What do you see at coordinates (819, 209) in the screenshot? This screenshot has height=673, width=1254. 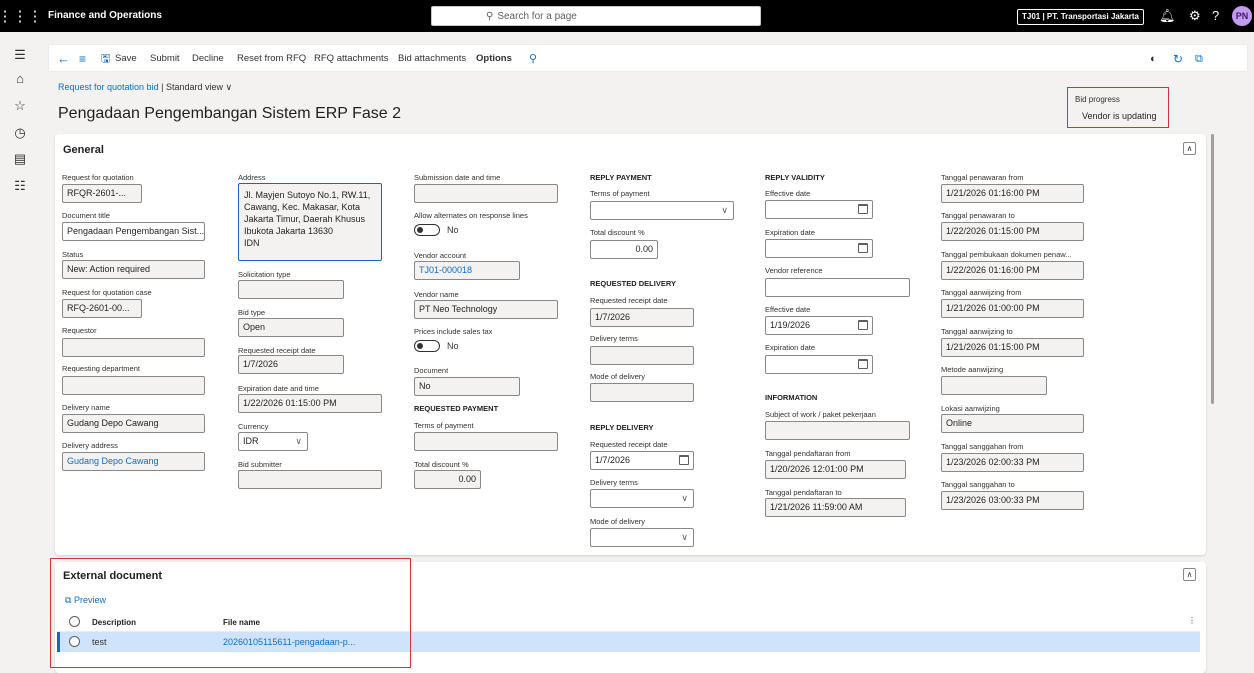 I see `effective-date-field` at bounding box center [819, 209].